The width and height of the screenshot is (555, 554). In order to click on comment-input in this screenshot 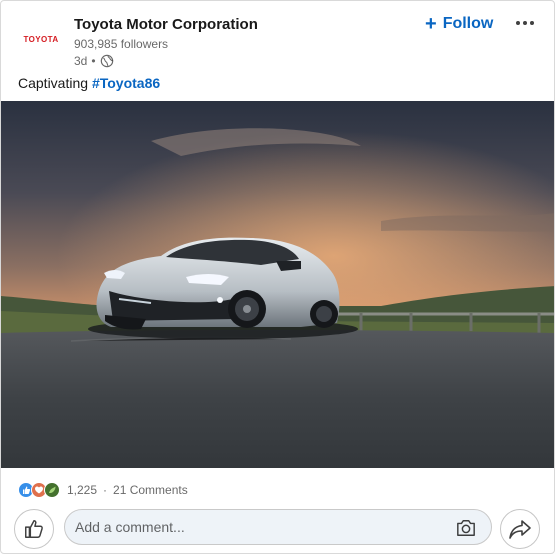, I will do `click(255, 527)`.